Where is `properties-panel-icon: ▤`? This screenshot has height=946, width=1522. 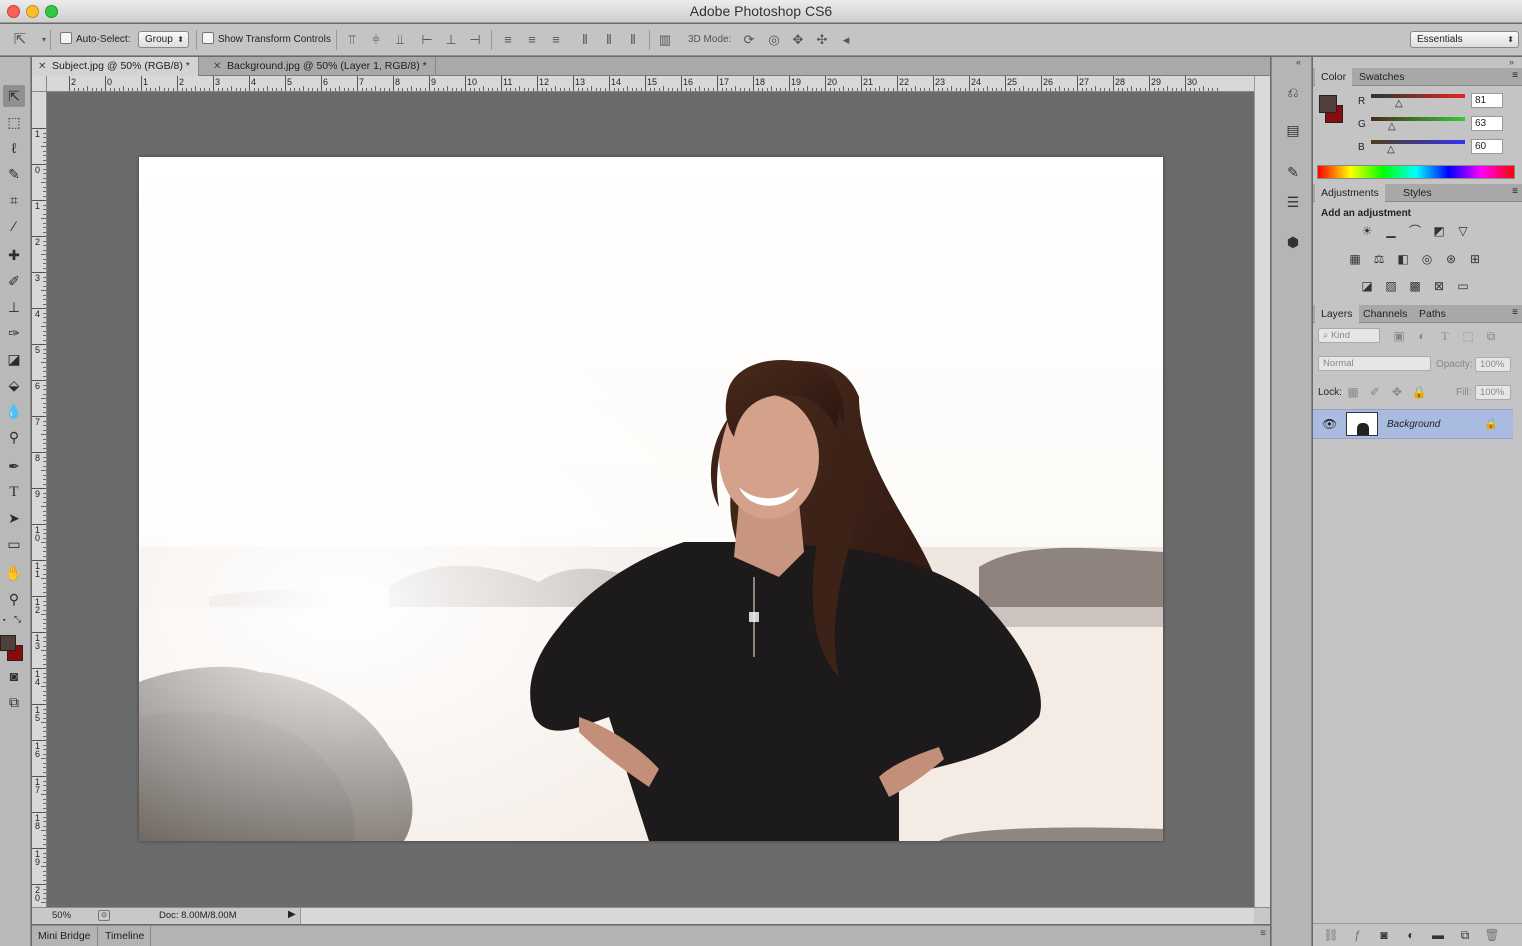 properties-panel-icon: ▤ is located at coordinates (1293, 130).